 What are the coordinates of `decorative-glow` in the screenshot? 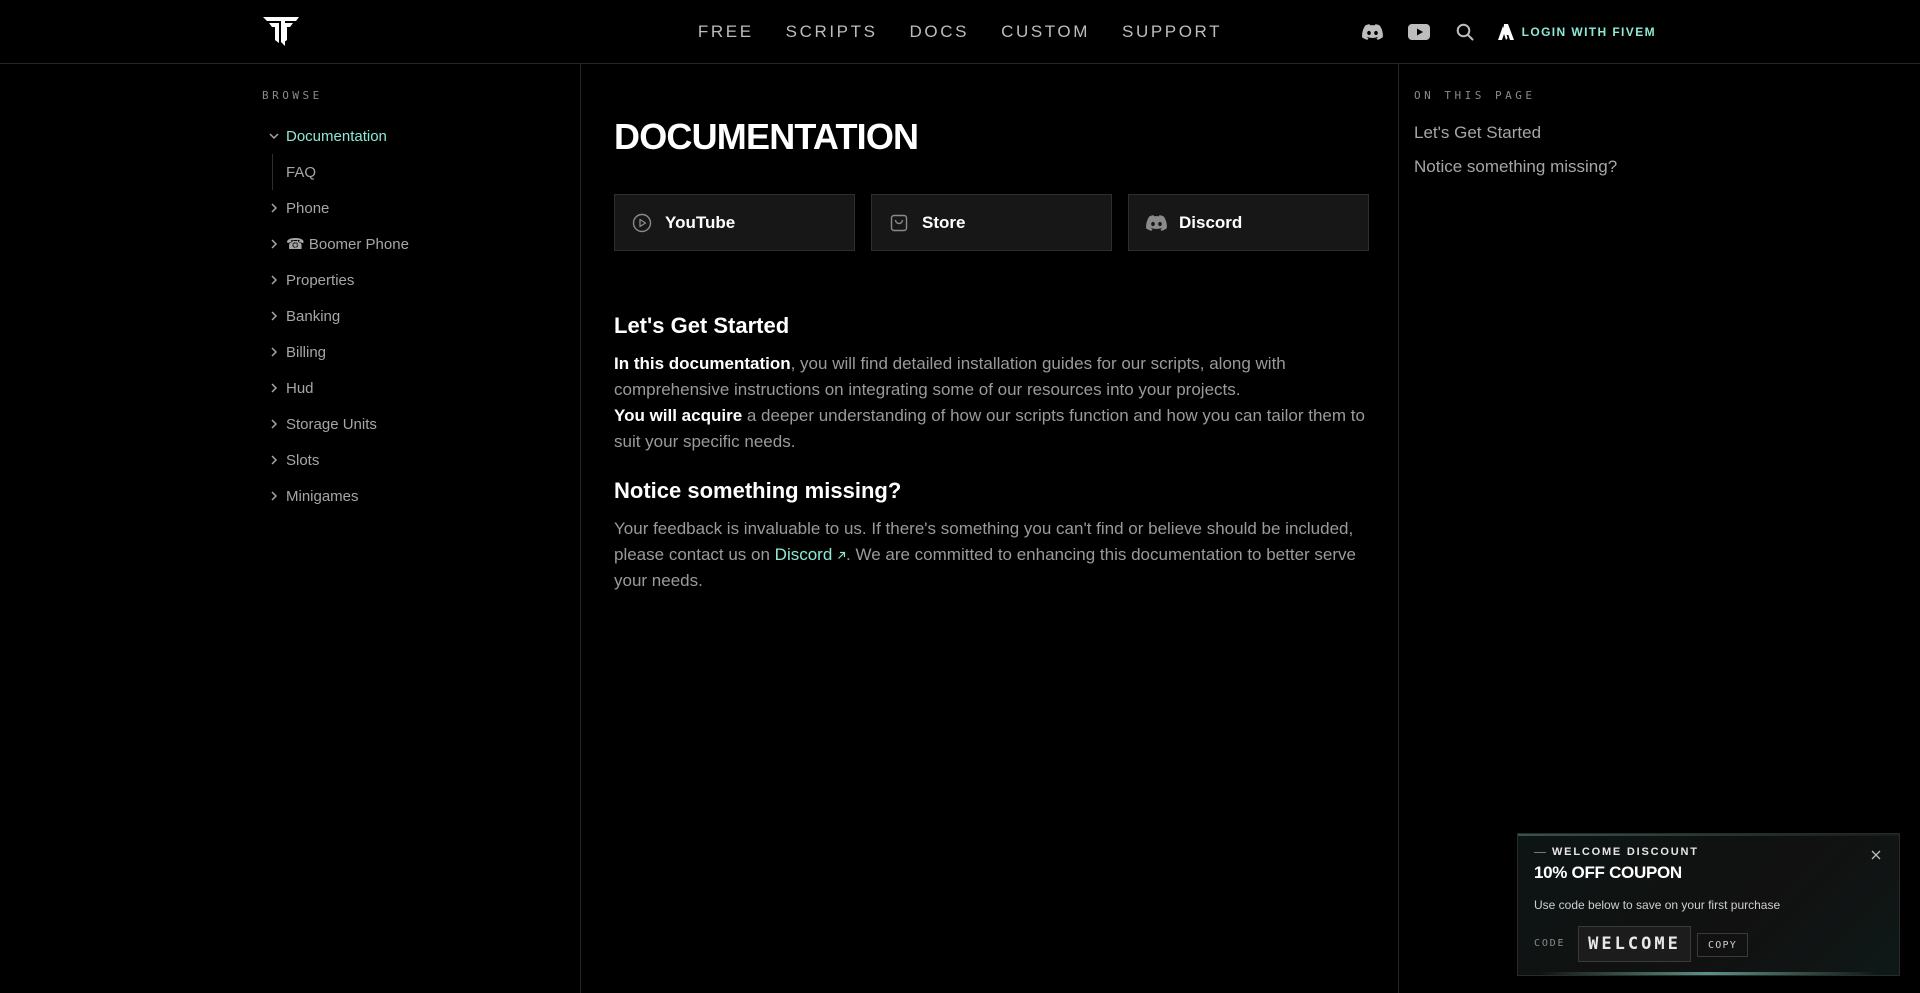 It's located at (1708, 973).